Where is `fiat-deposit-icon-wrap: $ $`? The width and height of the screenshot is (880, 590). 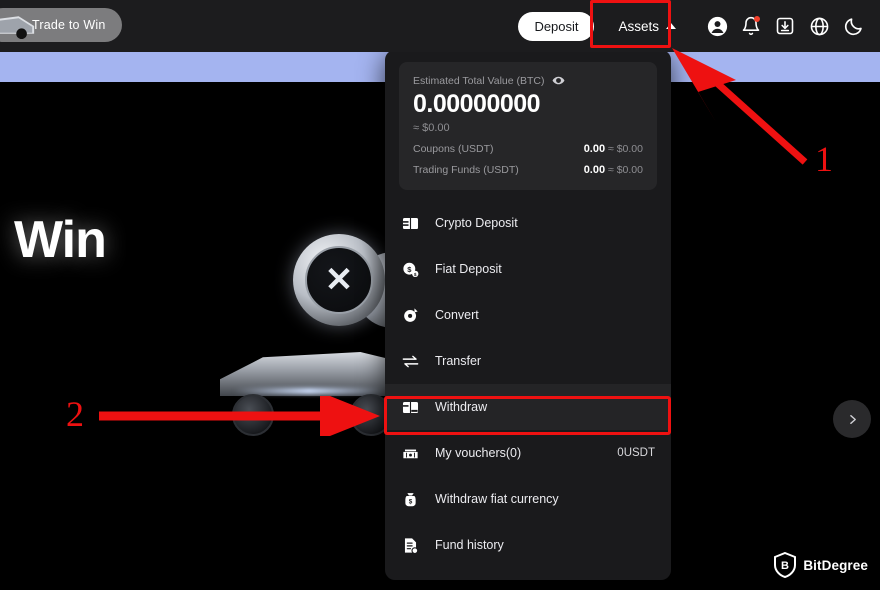 fiat-deposit-icon-wrap: $ $ is located at coordinates (414, 269).